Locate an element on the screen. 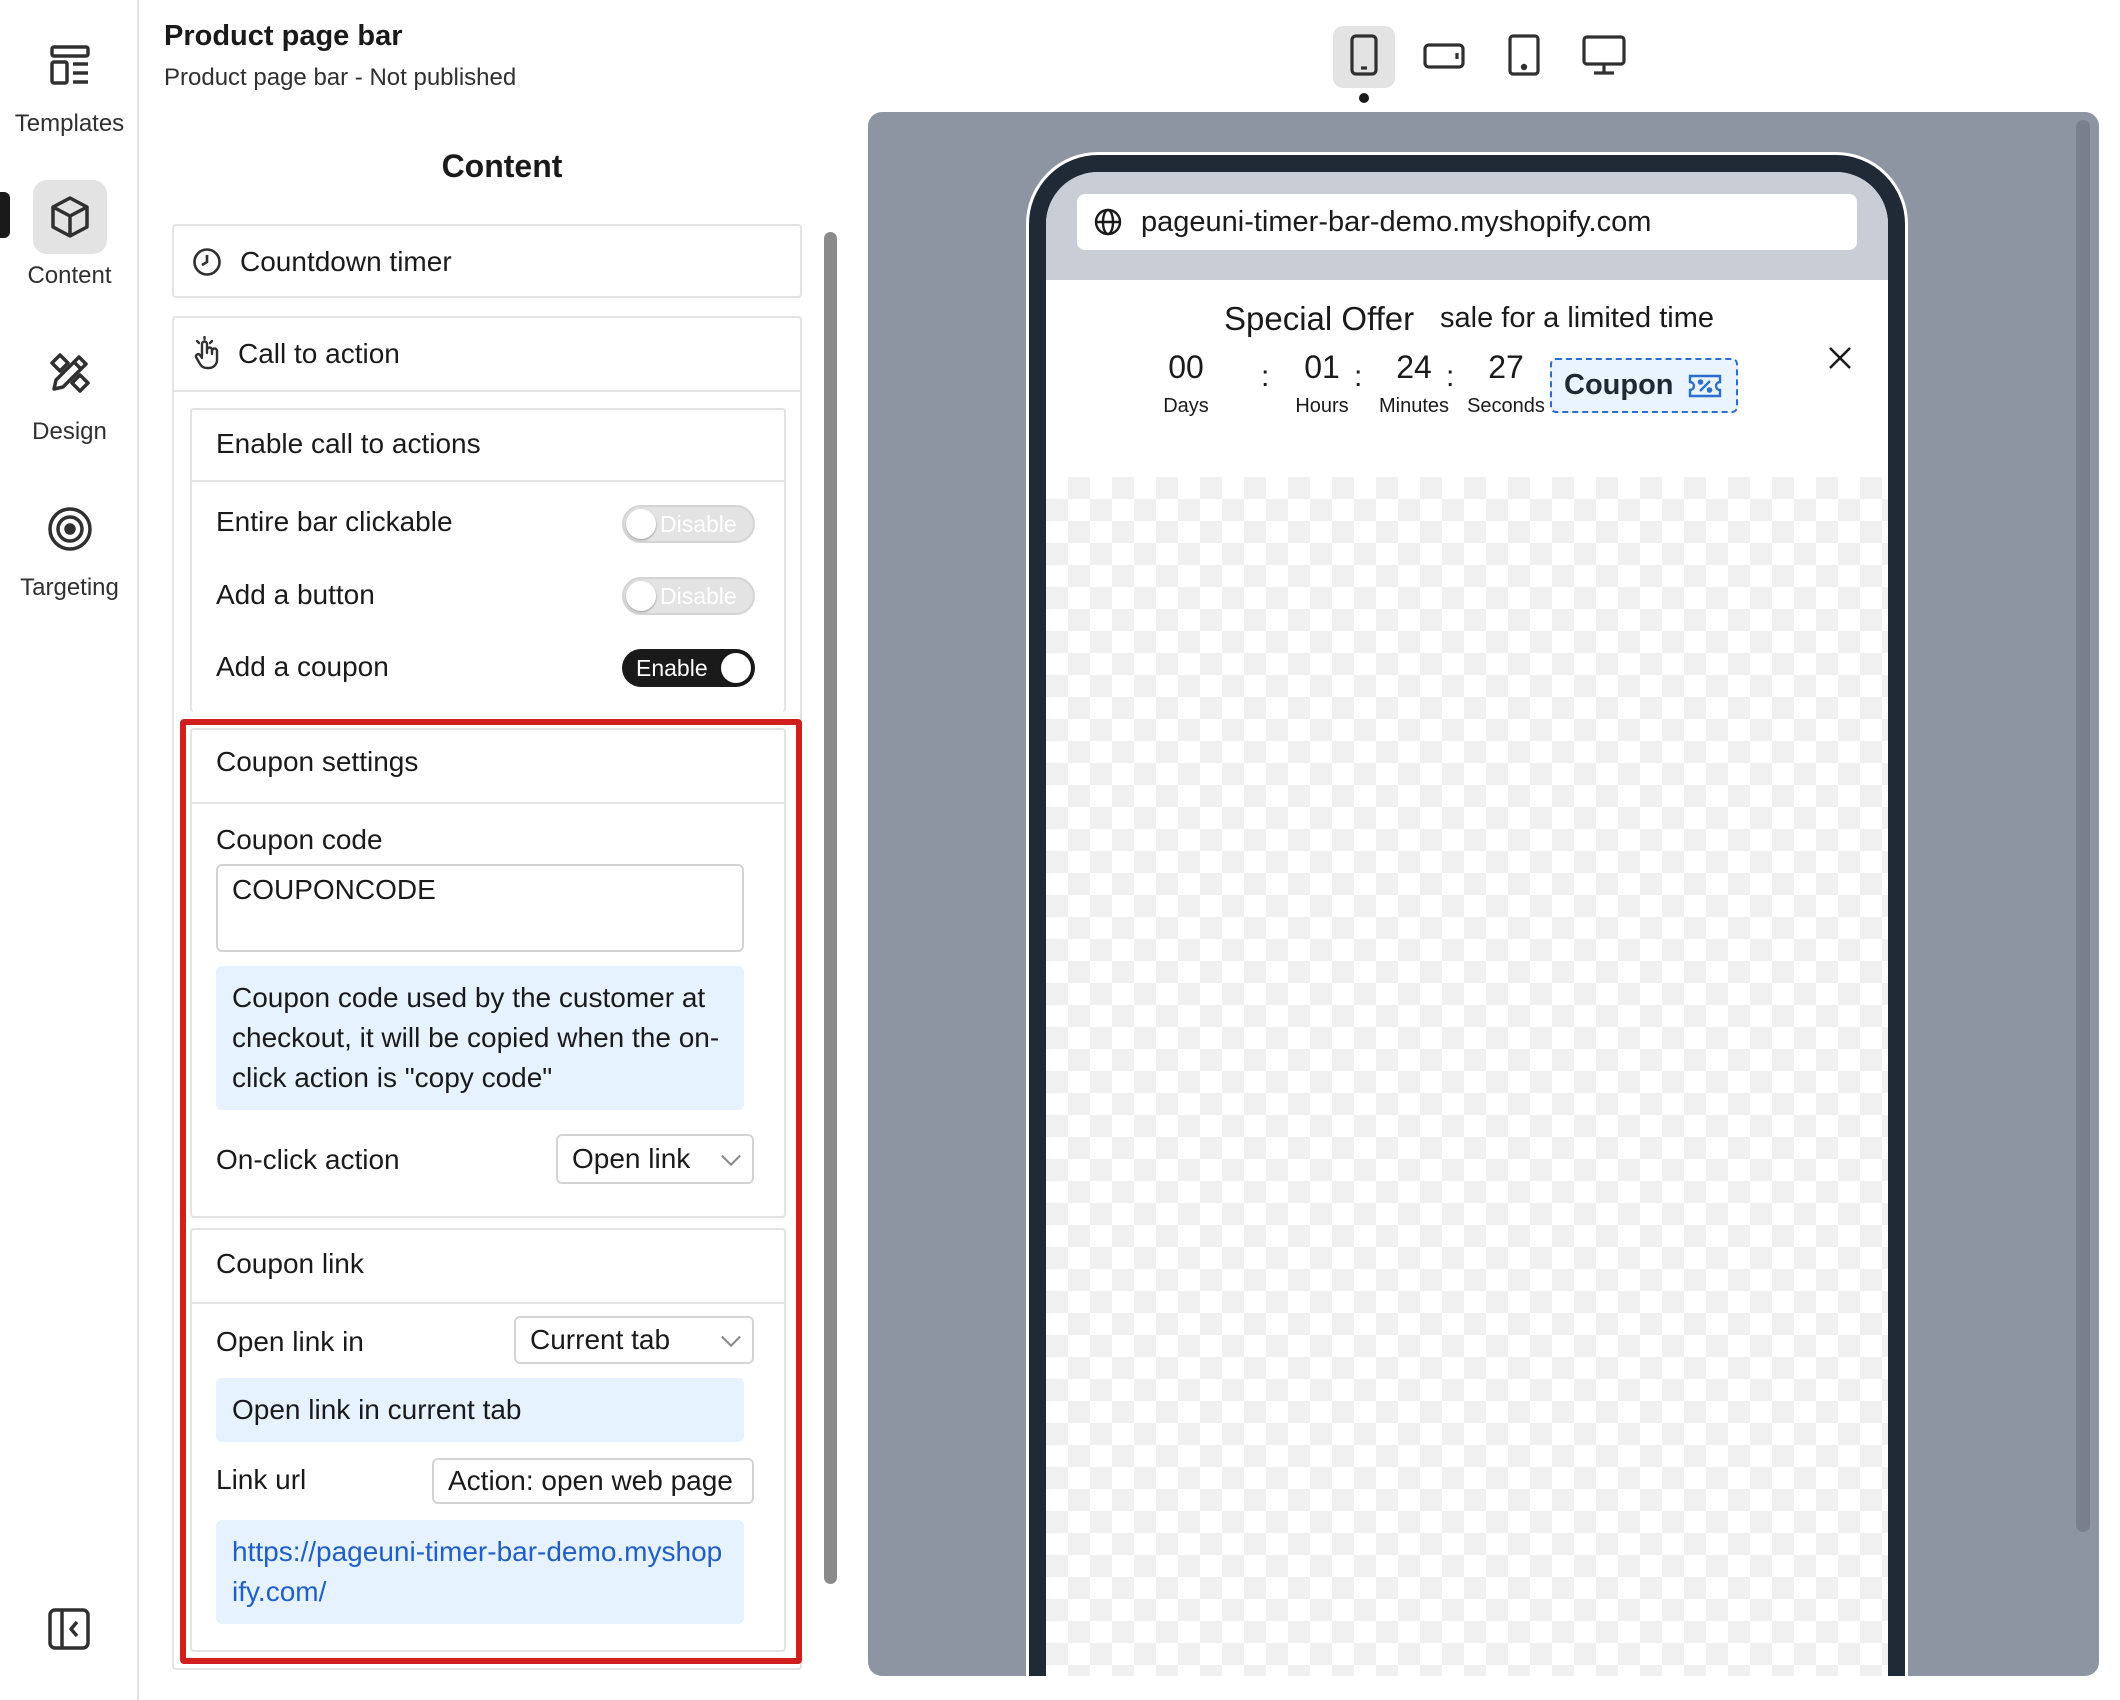  target-icon is located at coordinates (70, 529).